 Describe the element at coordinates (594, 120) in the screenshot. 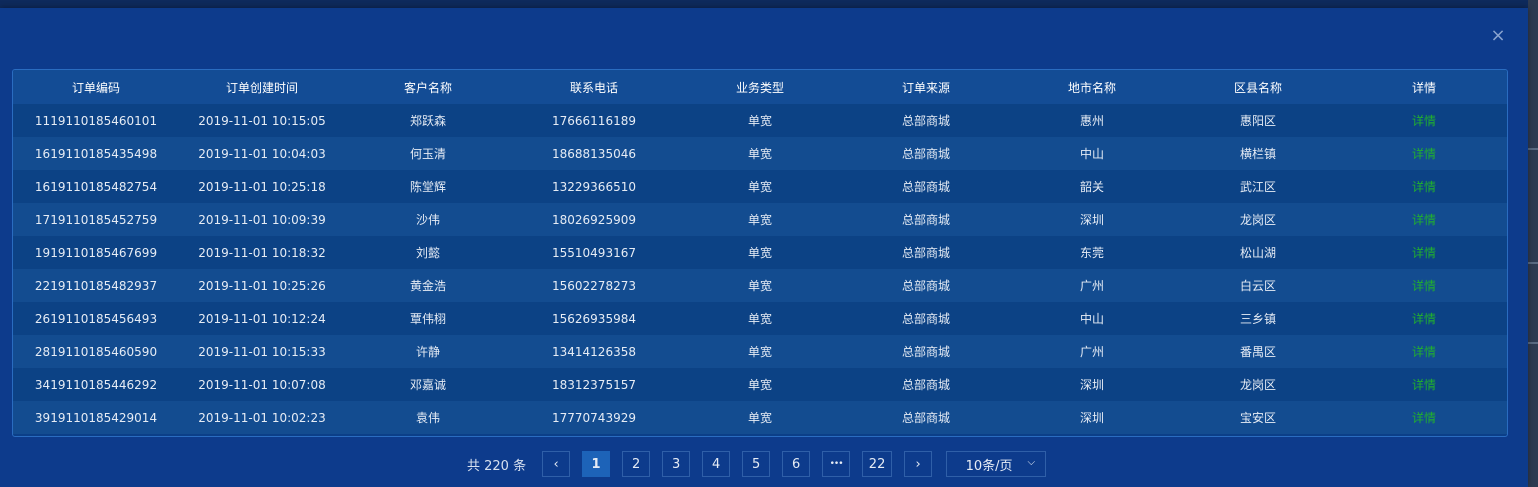

I see `cell-phone: 17666116189` at that location.